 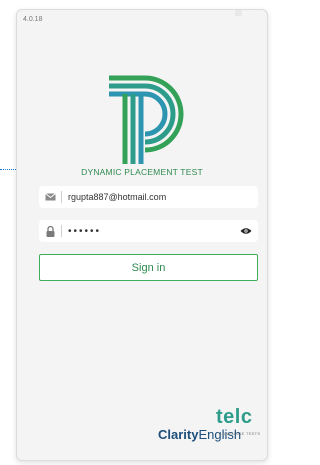 I want to click on envelope-icon, so click(x=50, y=197).